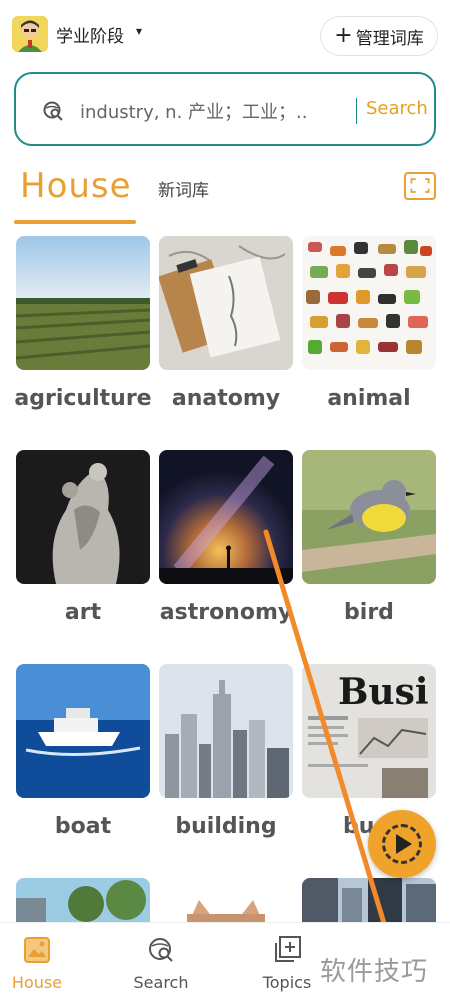  What do you see at coordinates (369, 303) in the screenshot?
I see `animal-image` at bounding box center [369, 303].